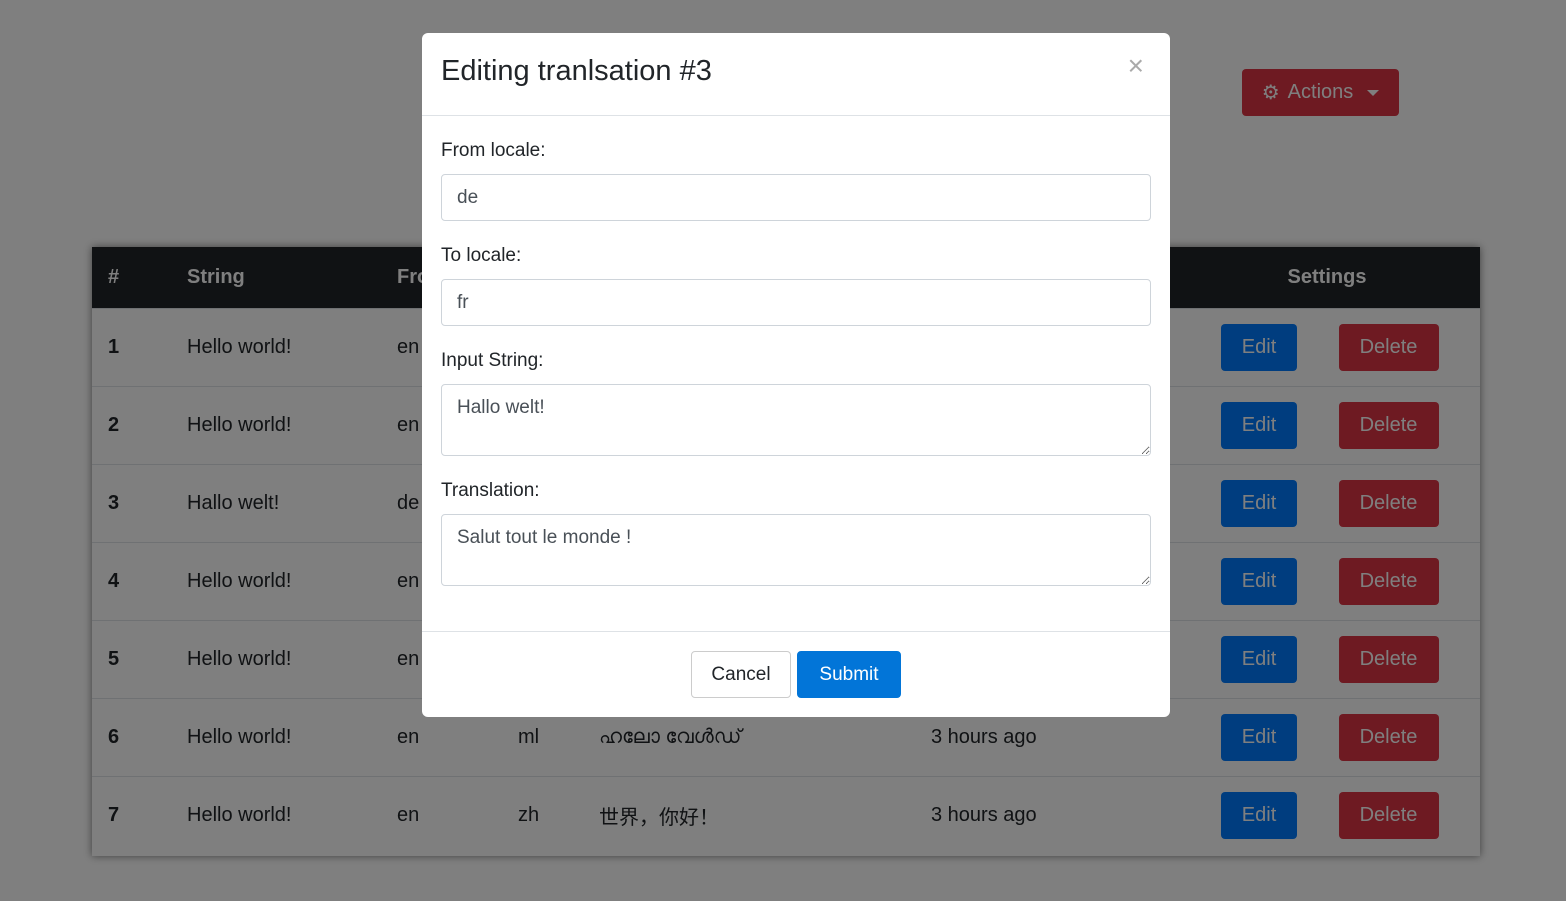 The width and height of the screenshot is (1566, 901). Describe the element at coordinates (1136, 66) in the screenshot. I see `close-icon: ×` at that location.